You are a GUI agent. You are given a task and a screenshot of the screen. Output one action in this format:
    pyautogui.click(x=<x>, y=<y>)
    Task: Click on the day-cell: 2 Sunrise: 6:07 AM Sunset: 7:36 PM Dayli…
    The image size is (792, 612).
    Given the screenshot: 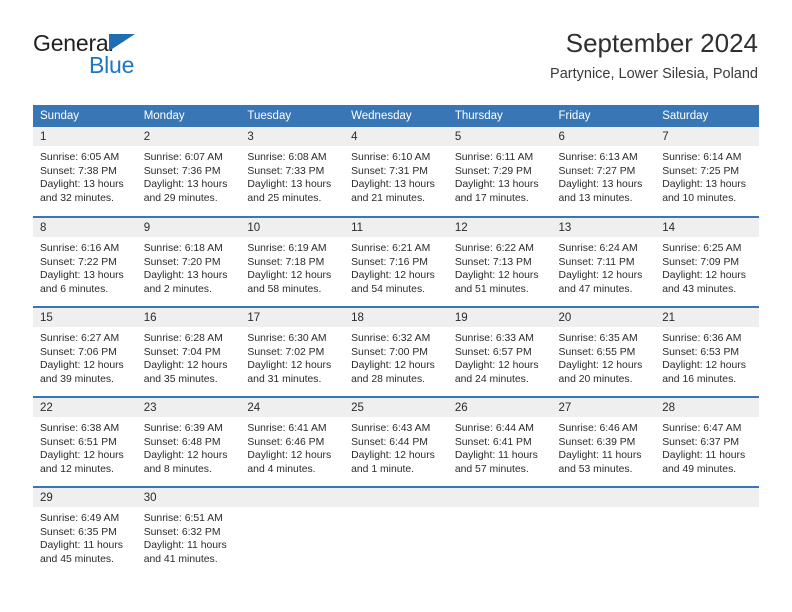 What is the action you would take?
    pyautogui.click(x=188, y=172)
    